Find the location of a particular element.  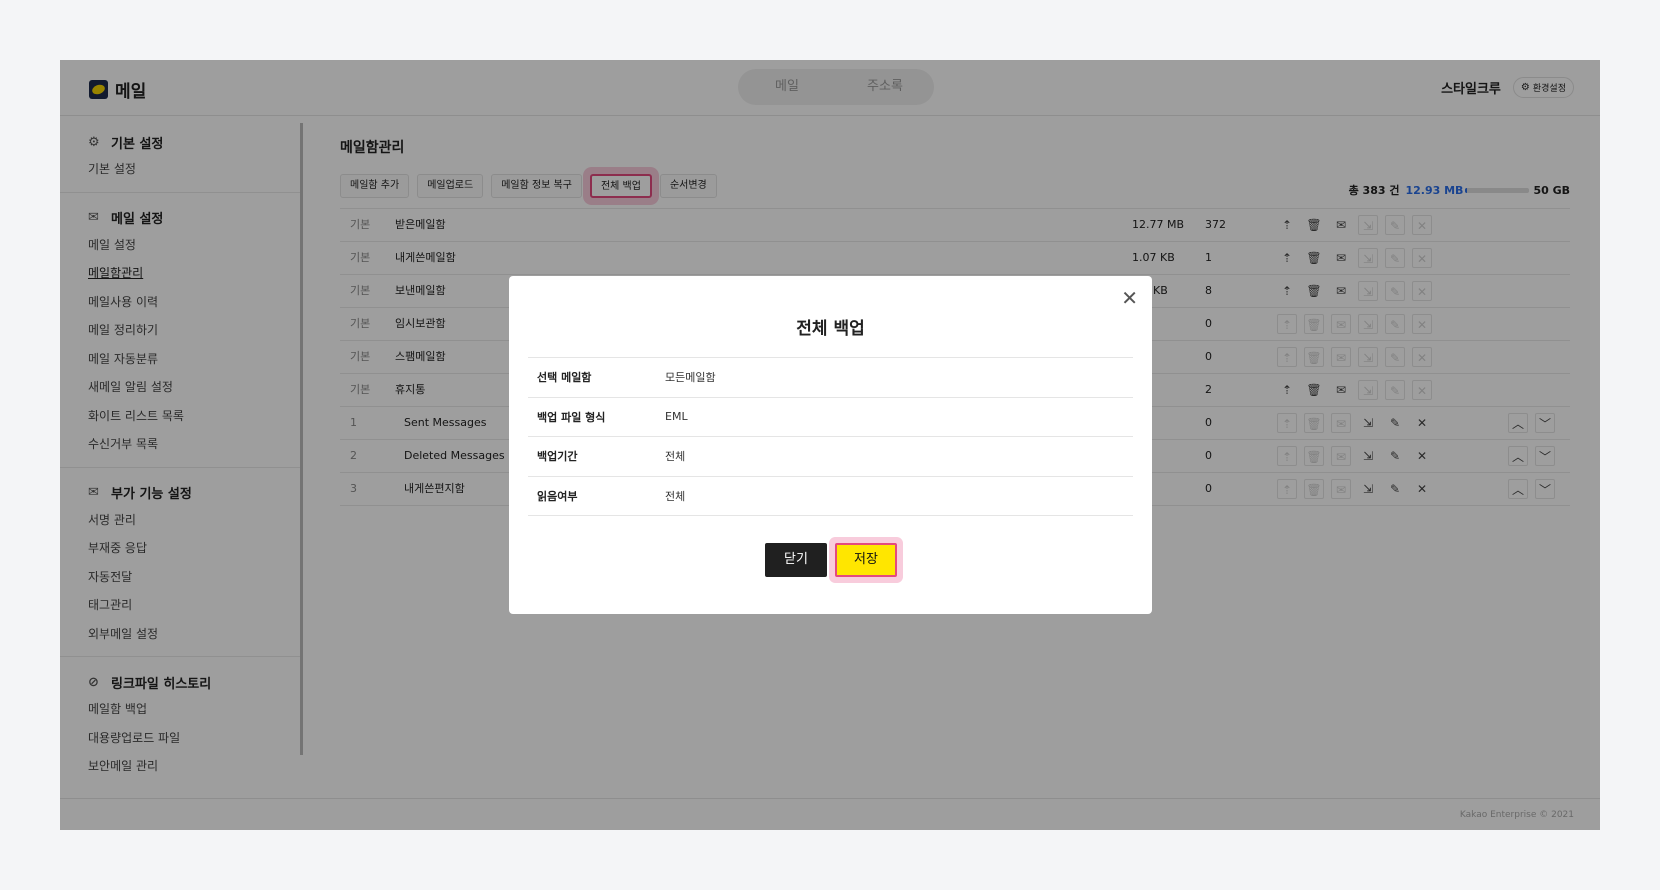

option-label: 읽음여부 is located at coordinates (557, 496).